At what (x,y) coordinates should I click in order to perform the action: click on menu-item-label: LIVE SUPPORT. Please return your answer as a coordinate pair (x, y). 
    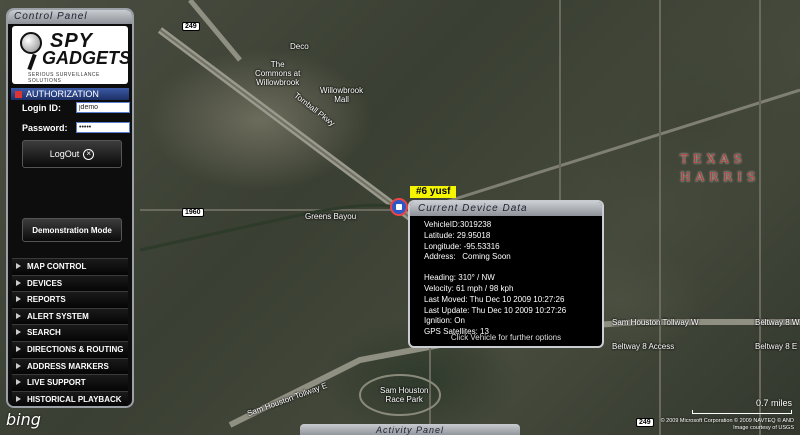
    Looking at the image, I should click on (56, 383).